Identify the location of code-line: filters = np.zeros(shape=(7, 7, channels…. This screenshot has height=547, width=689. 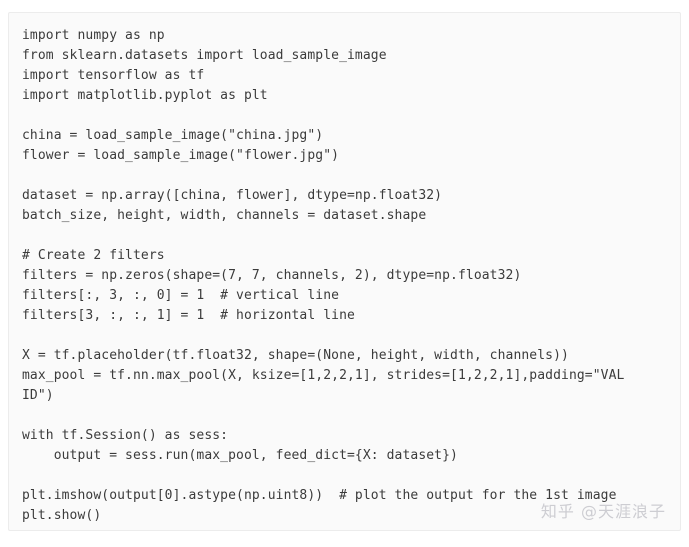
(272, 275).